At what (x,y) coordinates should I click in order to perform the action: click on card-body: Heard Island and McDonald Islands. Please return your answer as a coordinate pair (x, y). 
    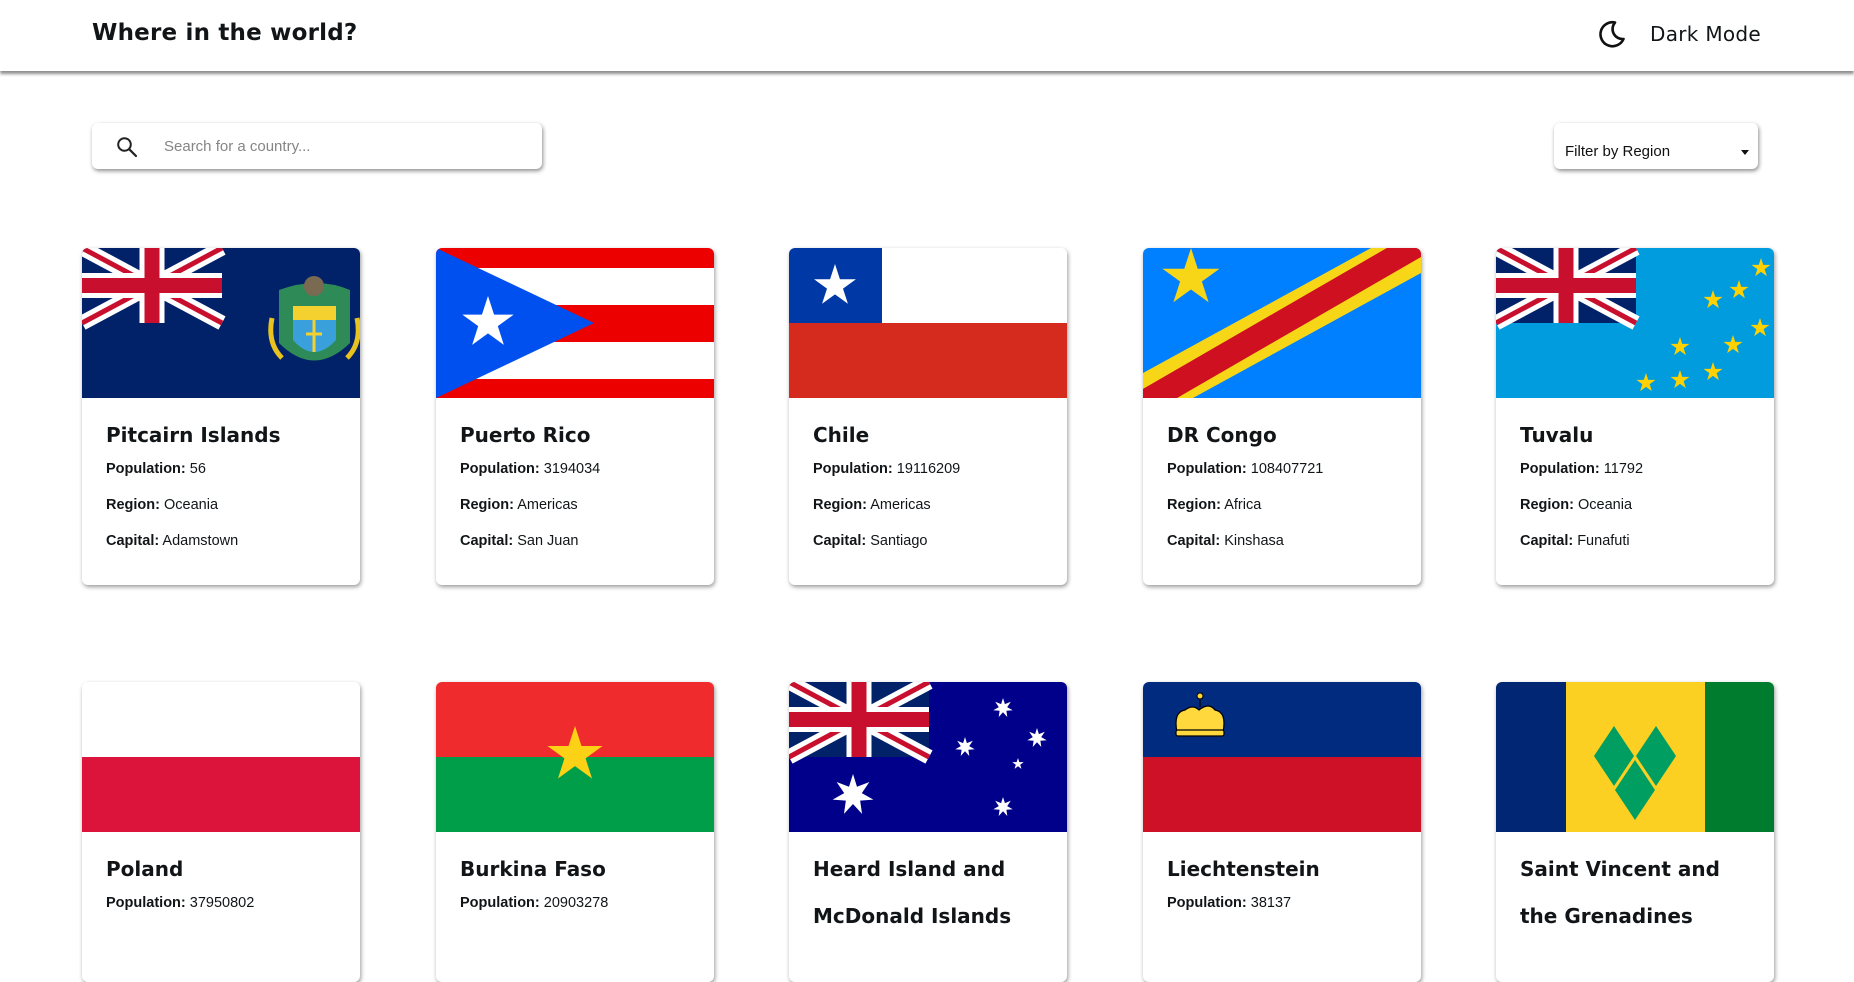
    Looking at the image, I should click on (928, 886).